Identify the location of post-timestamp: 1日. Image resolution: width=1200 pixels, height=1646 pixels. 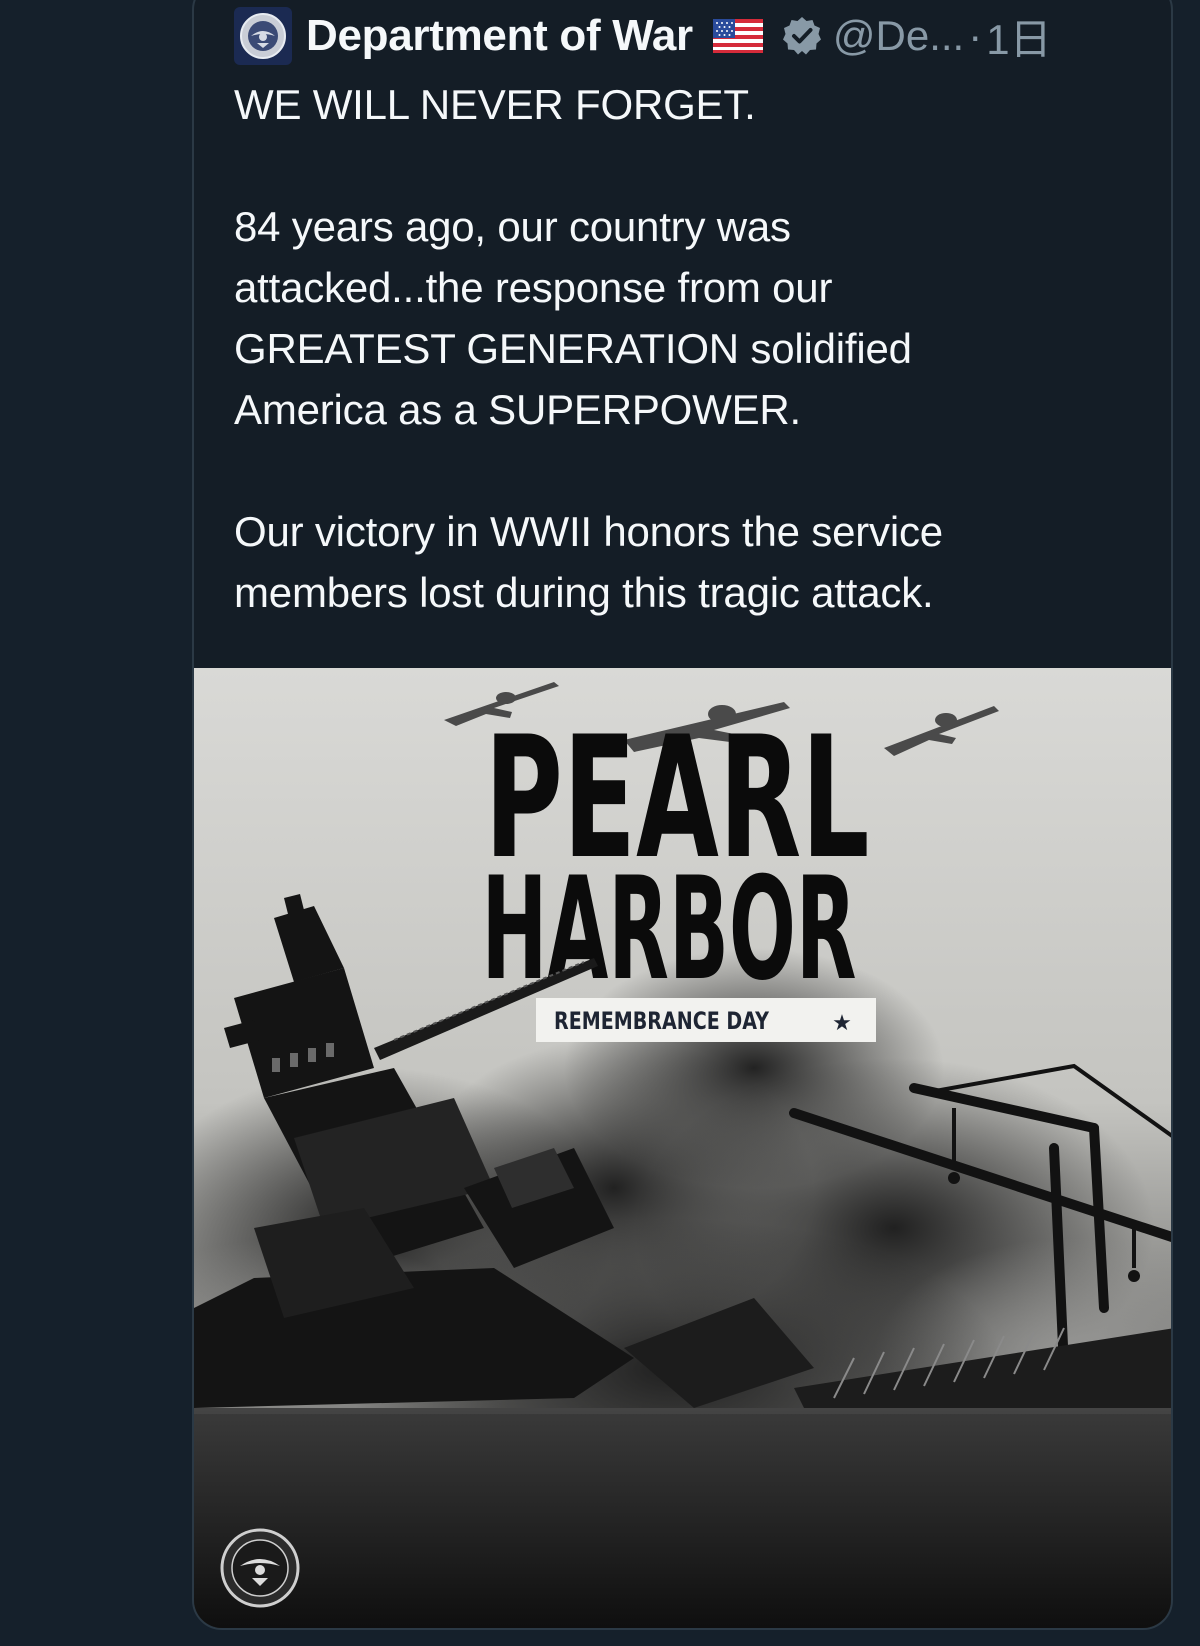
(1018, 36).